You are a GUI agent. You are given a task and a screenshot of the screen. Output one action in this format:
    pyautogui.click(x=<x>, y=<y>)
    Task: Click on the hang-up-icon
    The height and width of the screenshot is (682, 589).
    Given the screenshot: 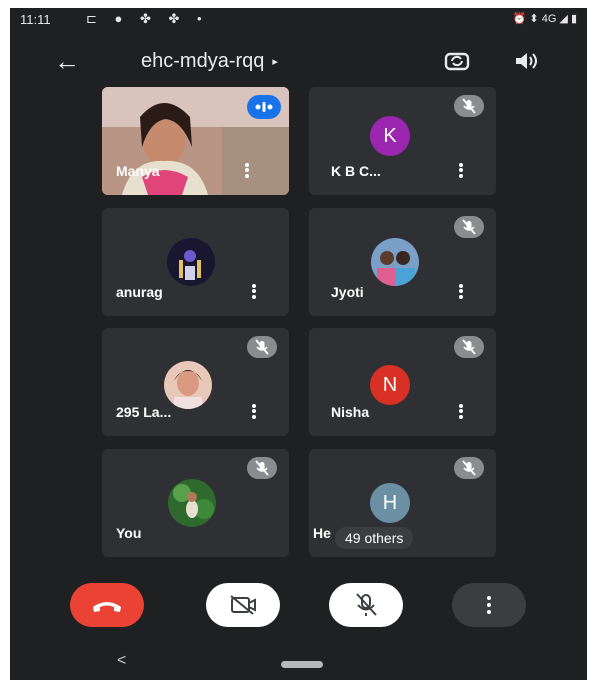 What is the action you would take?
    pyautogui.click(x=107, y=607)
    